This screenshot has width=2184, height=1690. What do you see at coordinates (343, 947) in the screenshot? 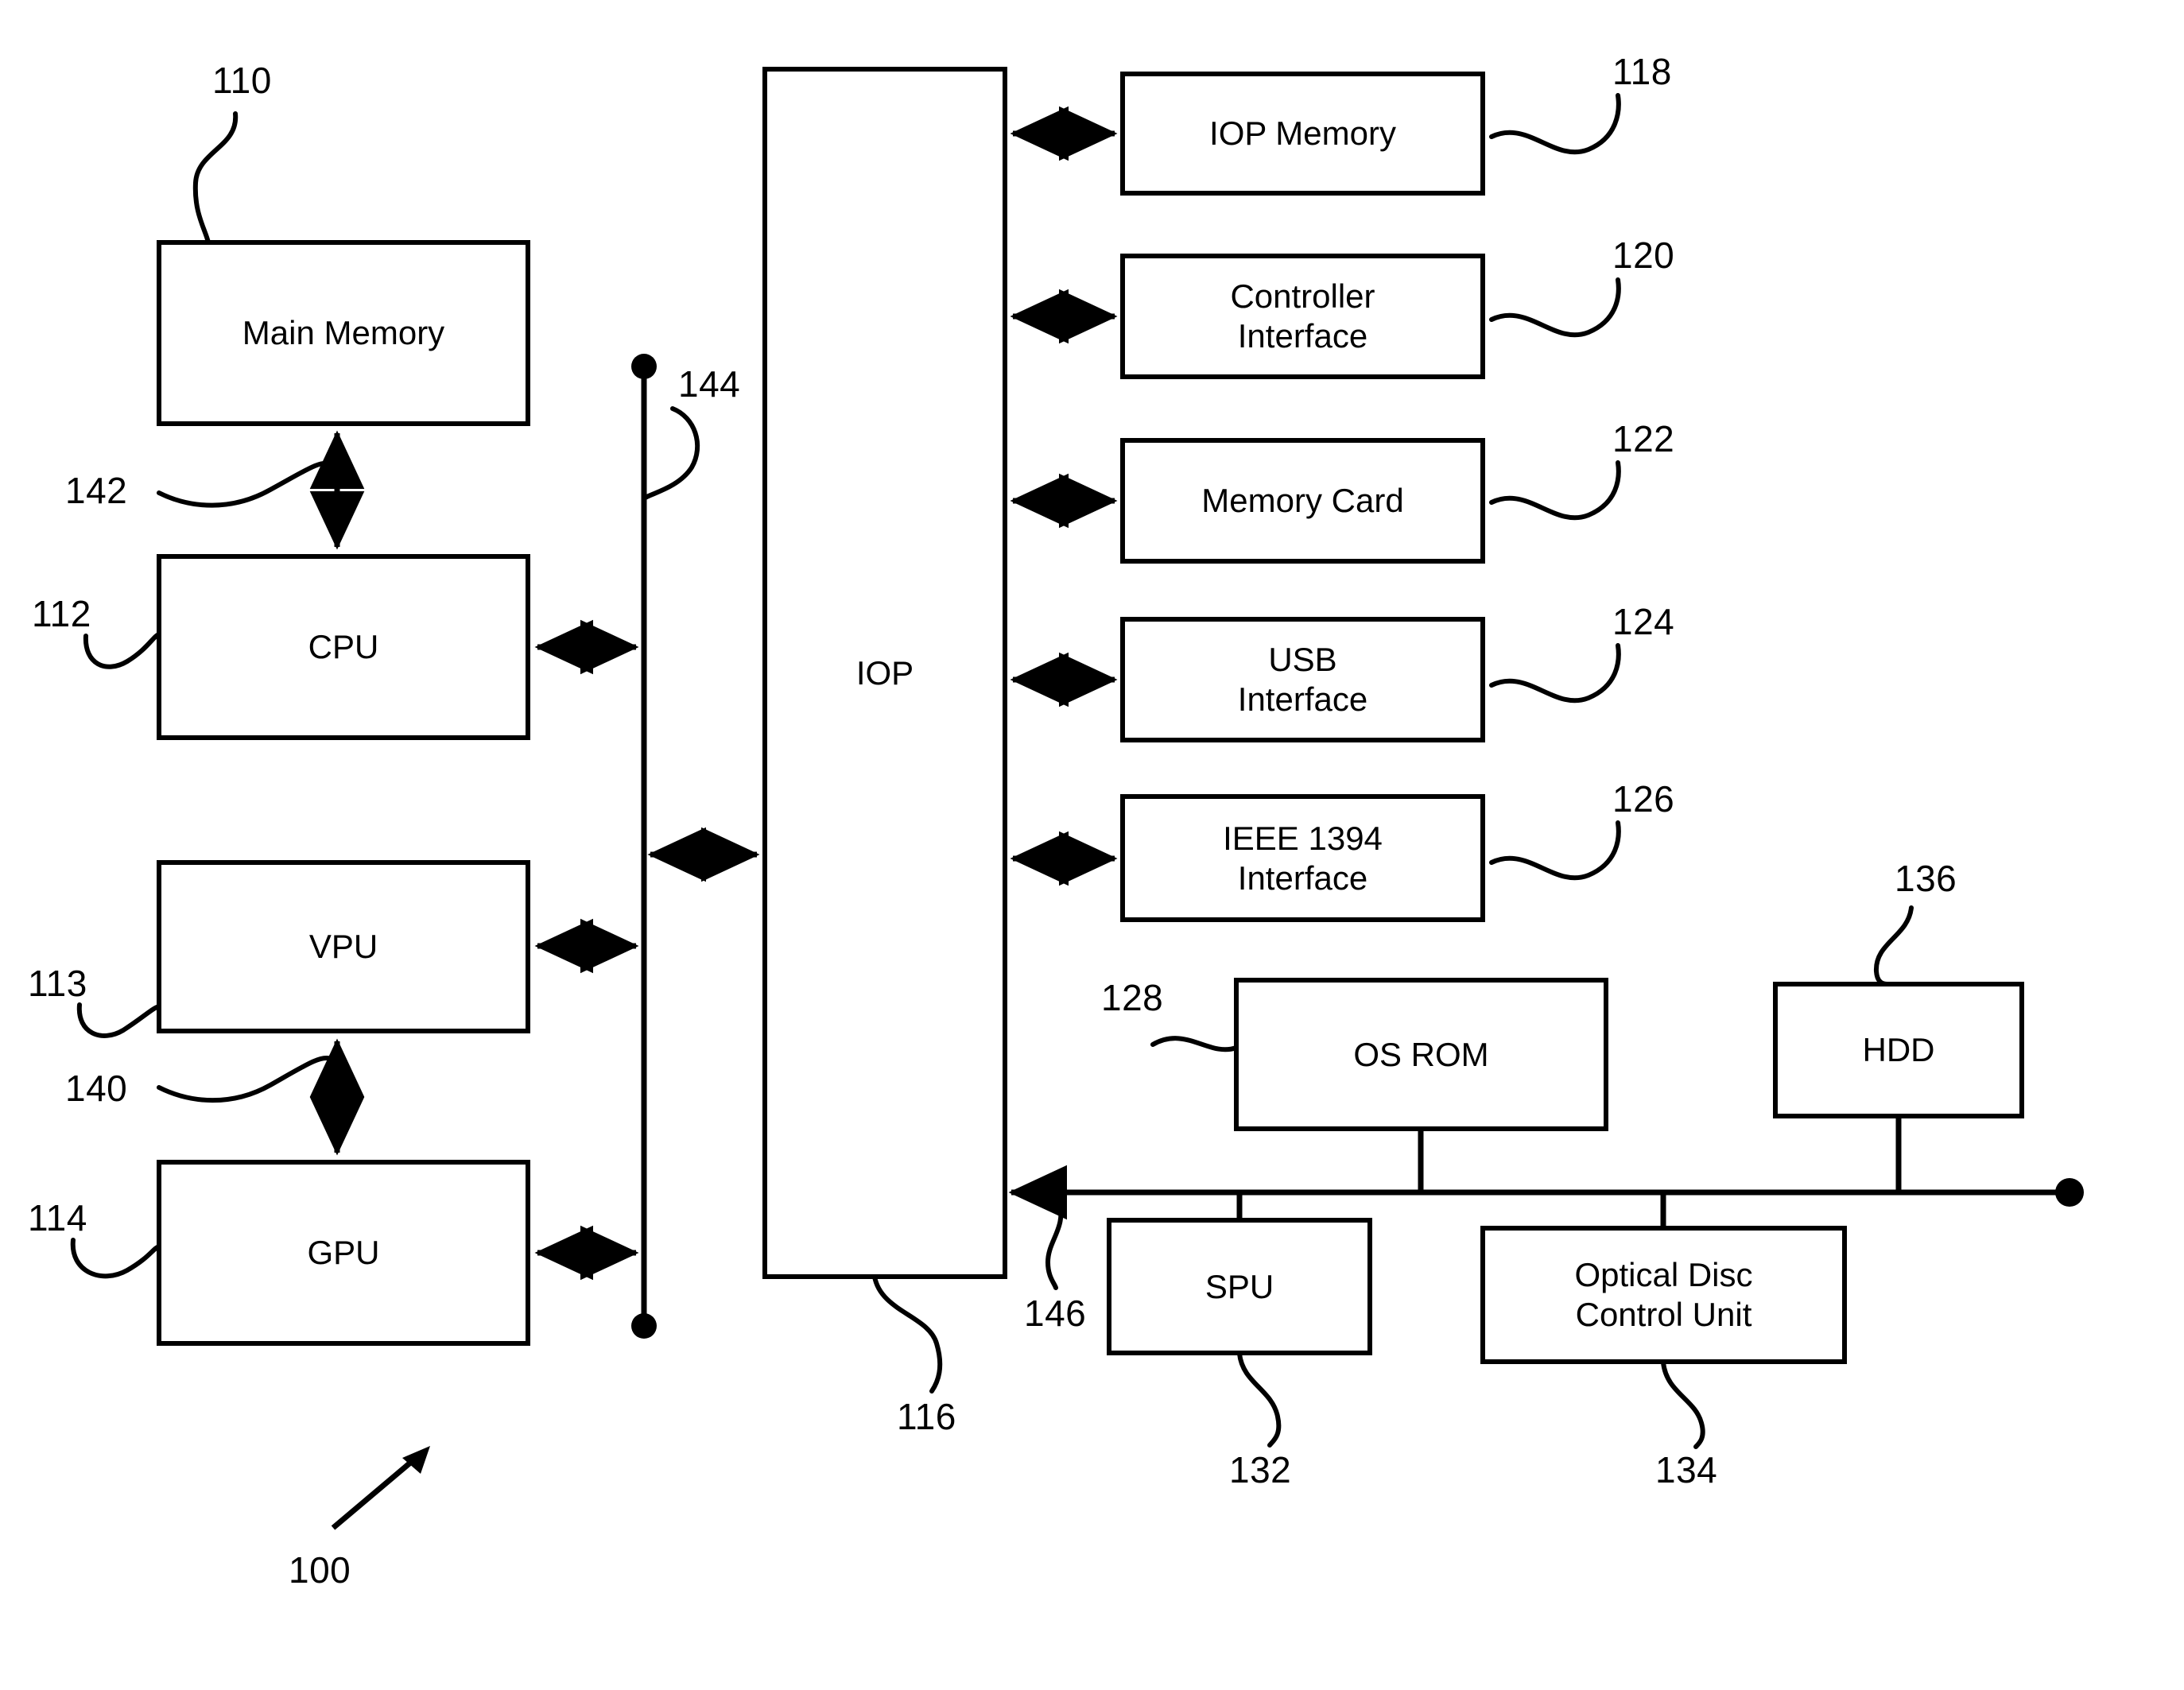
I see `block-rect-vpu` at bounding box center [343, 947].